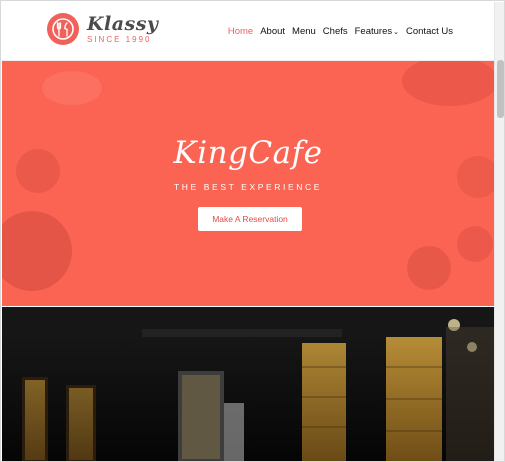 The width and height of the screenshot is (505, 462). I want to click on nav-item-chefs: Chefs, so click(335, 31).